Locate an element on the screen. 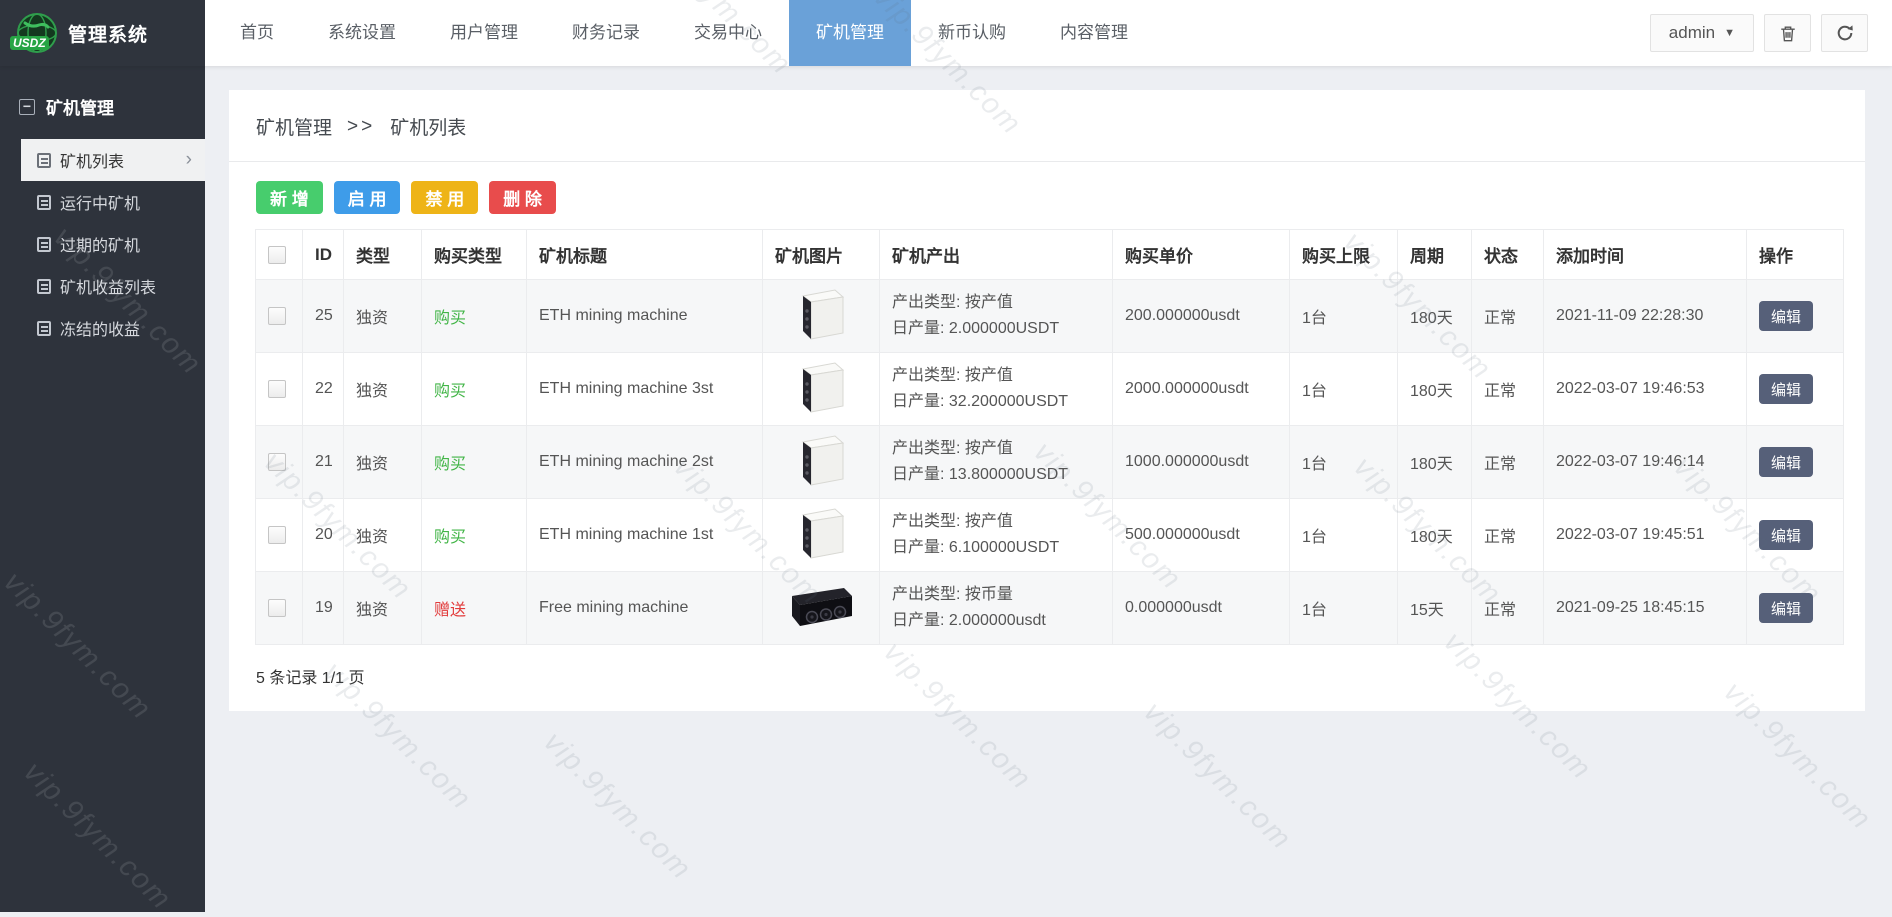  sidebar-section-header: − 矿机管理 is located at coordinates (102, 102).